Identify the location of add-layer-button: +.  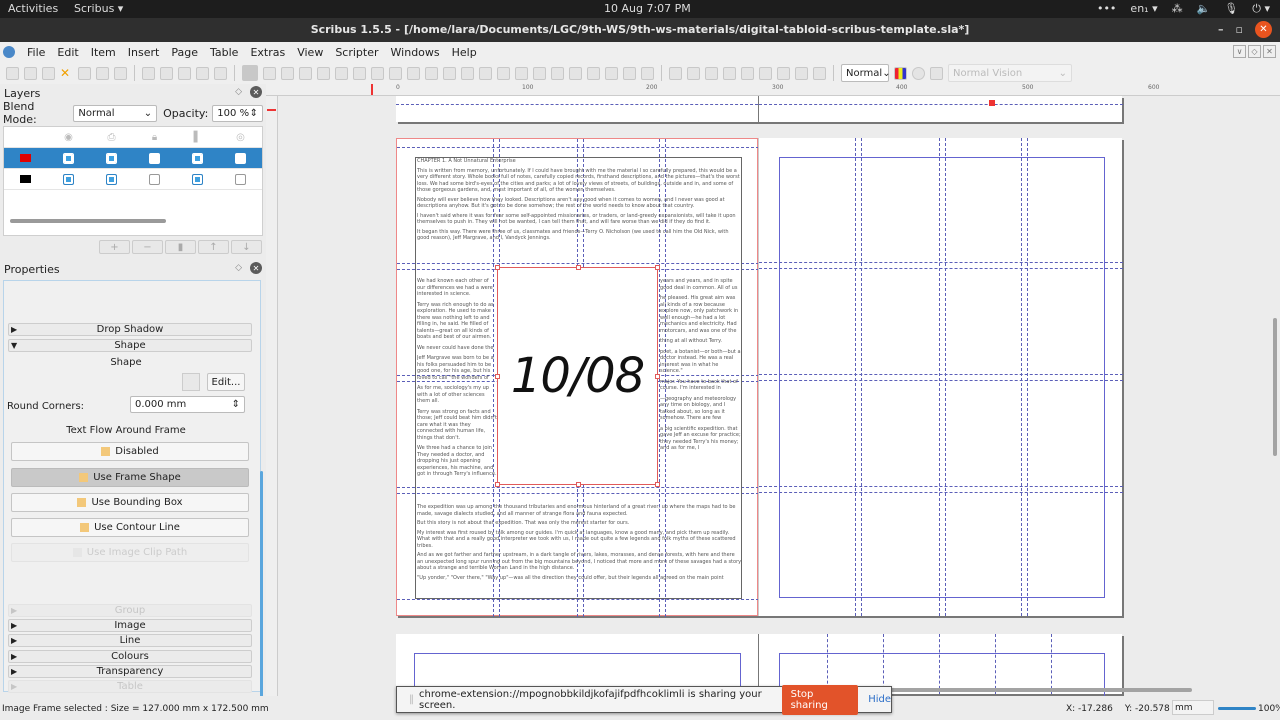
(114, 247).